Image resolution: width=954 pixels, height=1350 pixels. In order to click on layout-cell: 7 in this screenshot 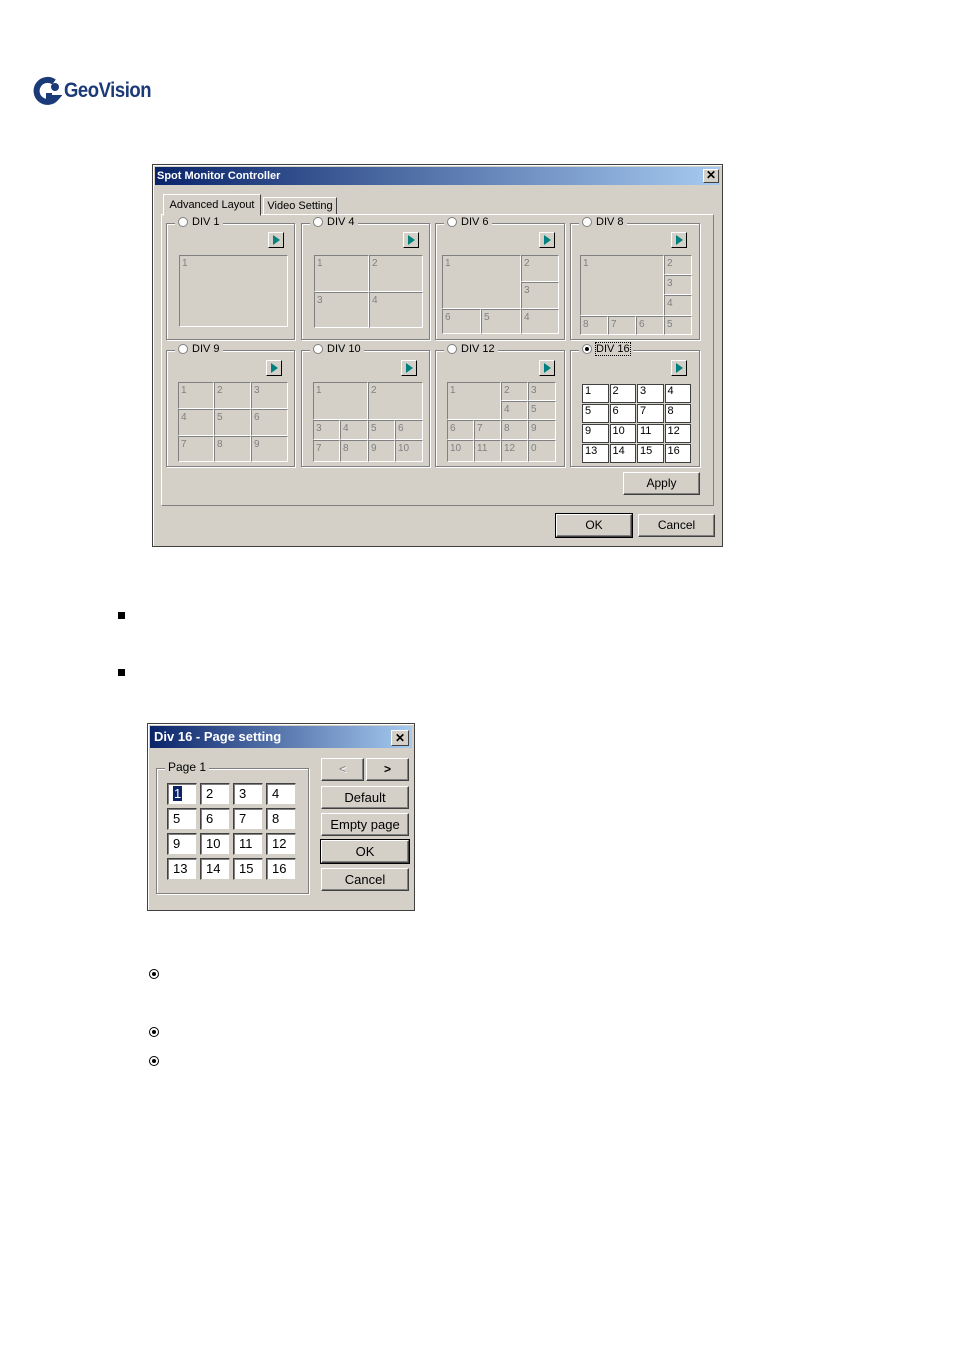, I will do `click(622, 325)`.